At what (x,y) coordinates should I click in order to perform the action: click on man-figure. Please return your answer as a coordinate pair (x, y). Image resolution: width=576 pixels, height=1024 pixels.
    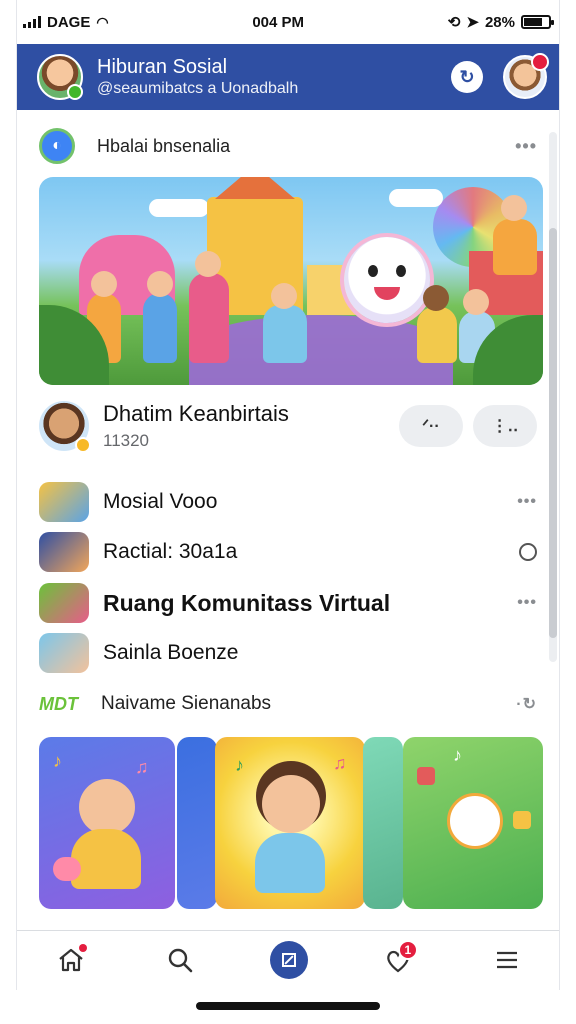
    Looking at the image, I should click on (285, 334).